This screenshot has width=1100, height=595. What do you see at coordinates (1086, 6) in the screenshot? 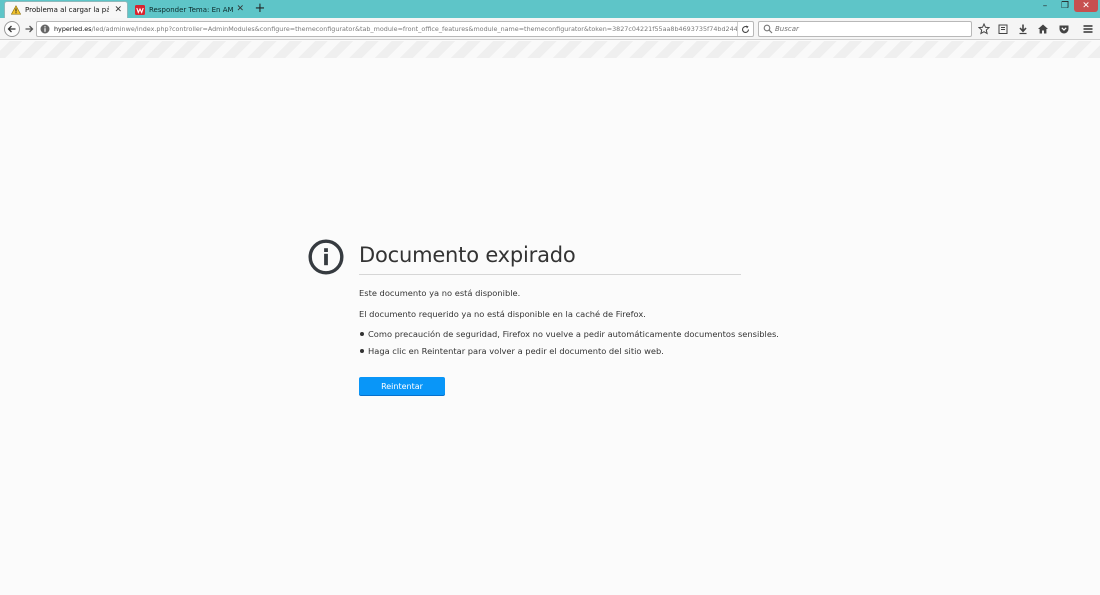
I see `close-window-button: ✕` at bounding box center [1086, 6].